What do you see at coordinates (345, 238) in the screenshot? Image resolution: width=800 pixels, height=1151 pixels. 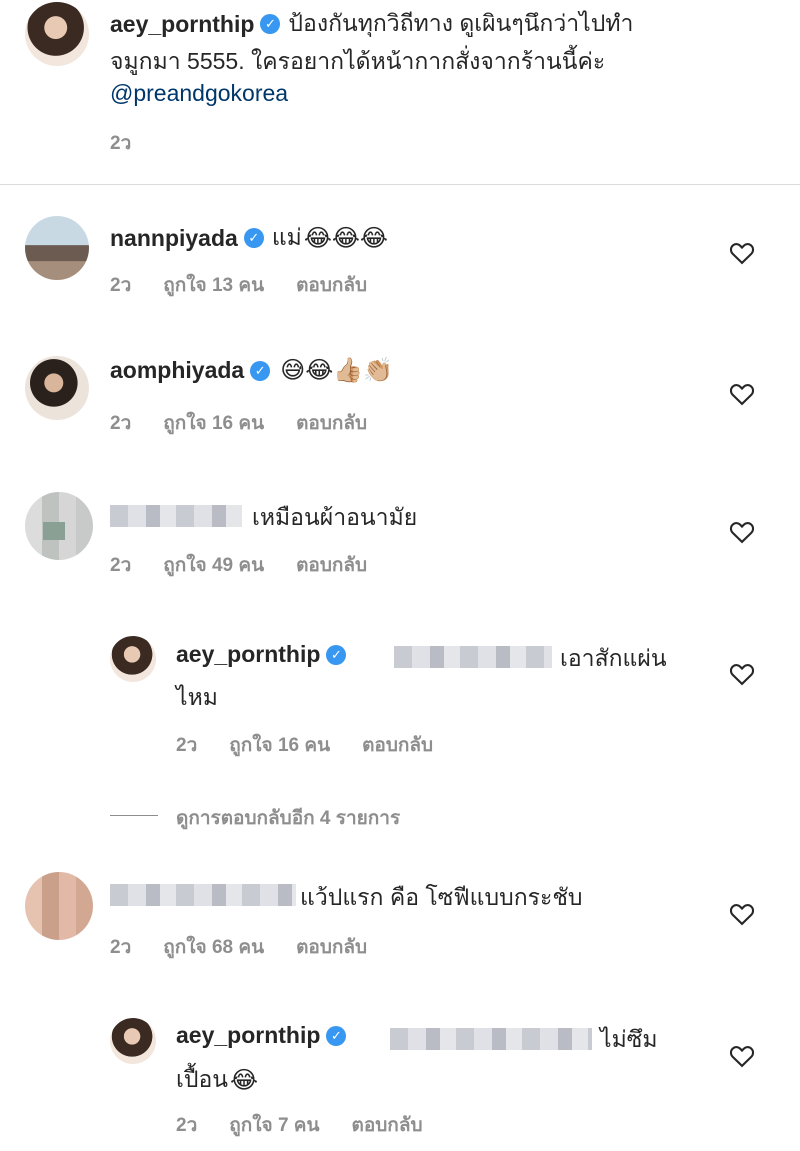 I see `comment-emoji: 😂😂😂` at bounding box center [345, 238].